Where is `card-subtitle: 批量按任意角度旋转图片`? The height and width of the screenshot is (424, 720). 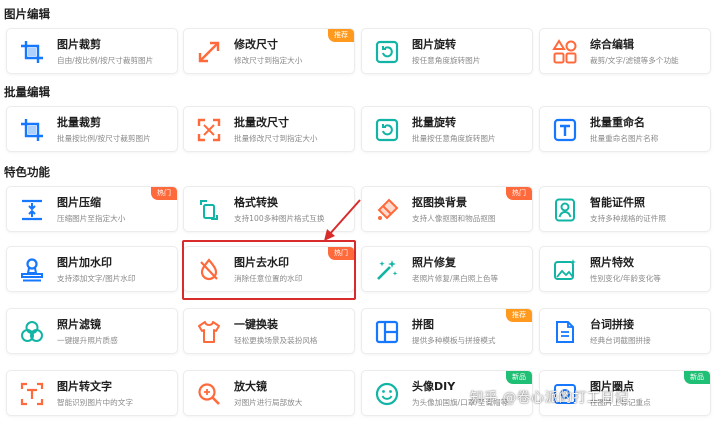 card-subtitle: 批量按任意角度旋转图片 is located at coordinates (454, 138).